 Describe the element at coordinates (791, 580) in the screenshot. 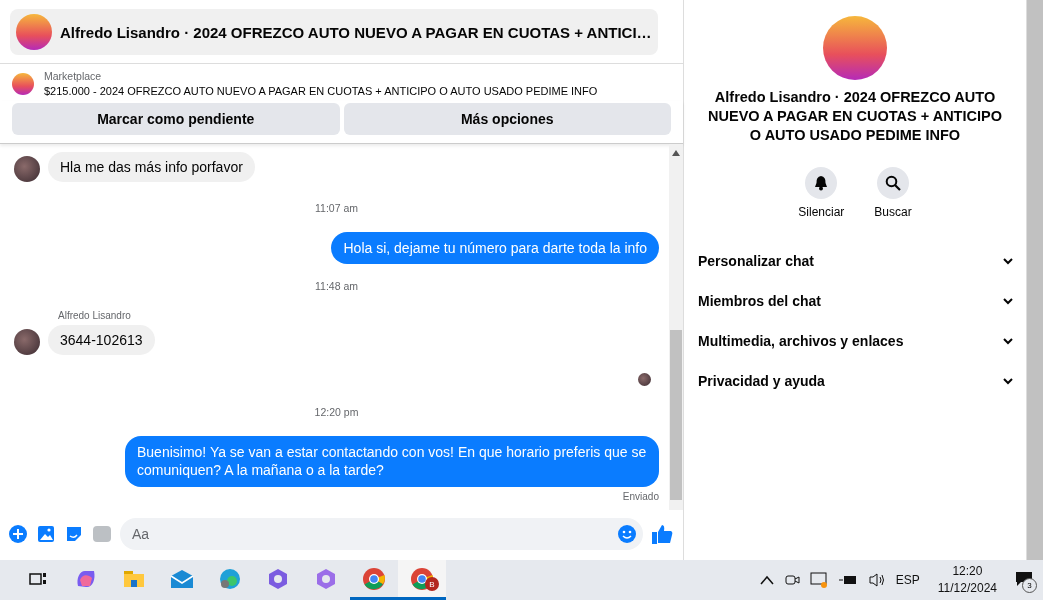

I see `camera-icon` at that location.